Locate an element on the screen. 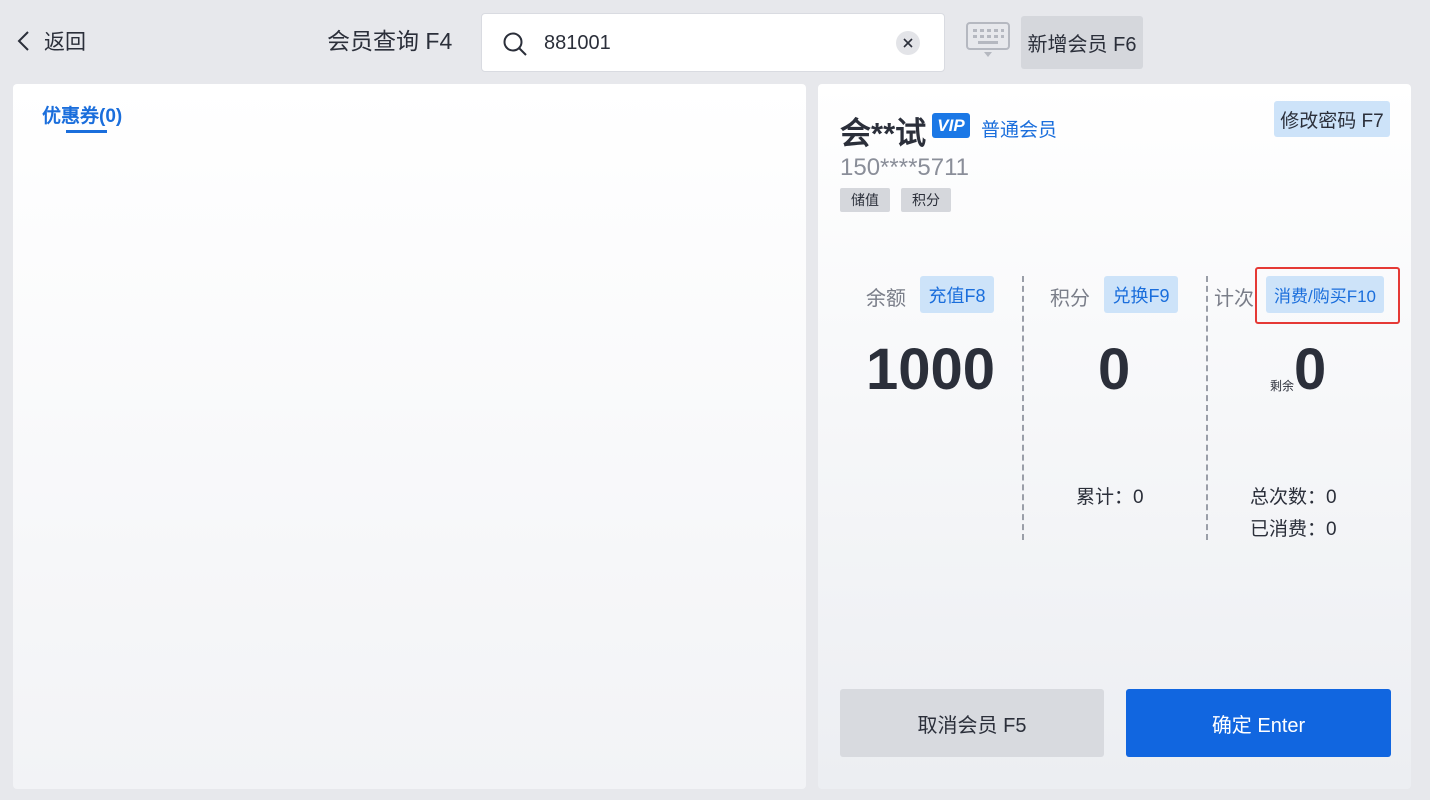 The height and width of the screenshot is (800, 1430). search-icon is located at coordinates (515, 44).